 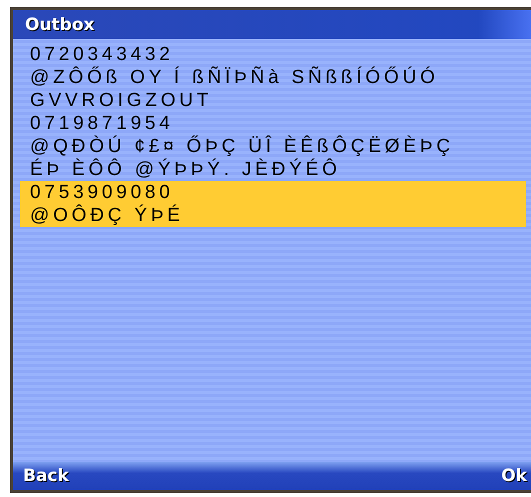 I want to click on message-item: 0720343432 @ZÔŐß OY Í ßÑÏÞÑà SÑßßÍÓŐÚÓ GVVROIGZOUT, so click(x=273, y=77).